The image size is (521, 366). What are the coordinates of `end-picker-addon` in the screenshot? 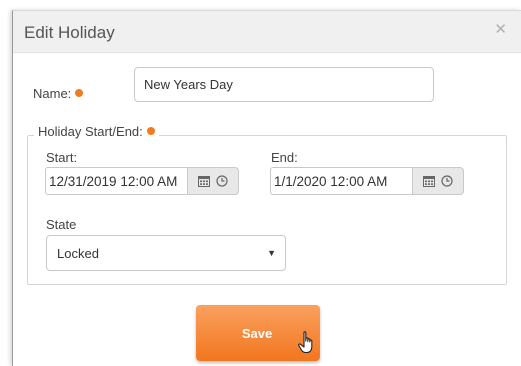 It's located at (438, 181).